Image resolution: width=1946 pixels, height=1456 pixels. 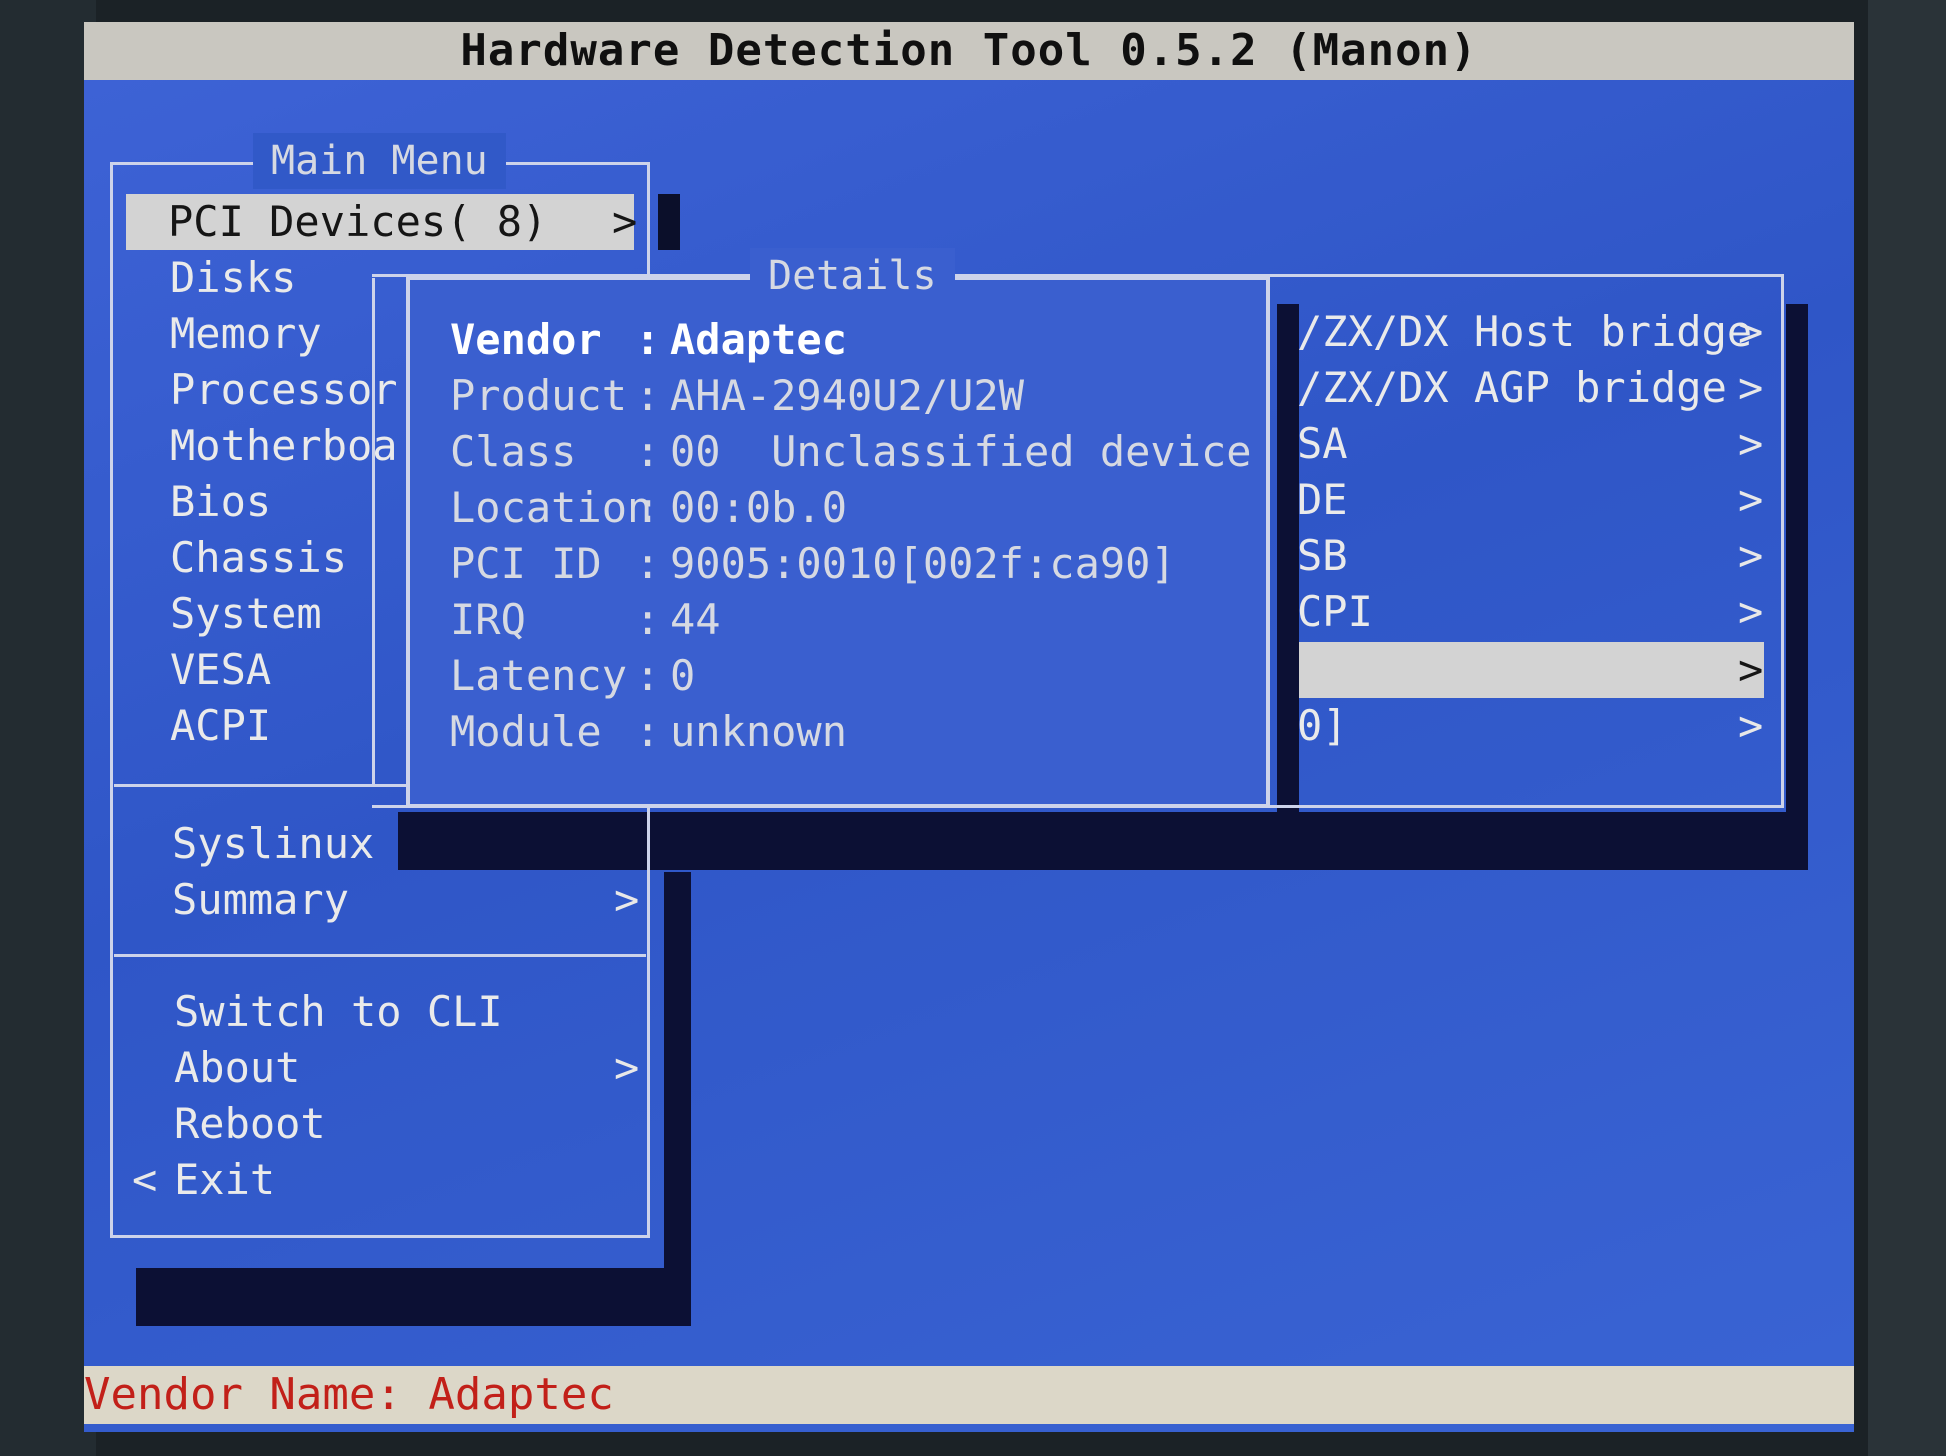 What do you see at coordinates (1322, 444) in the screenshot?
I see `pci-list-item: SA` at bounding box center [1322, 444].